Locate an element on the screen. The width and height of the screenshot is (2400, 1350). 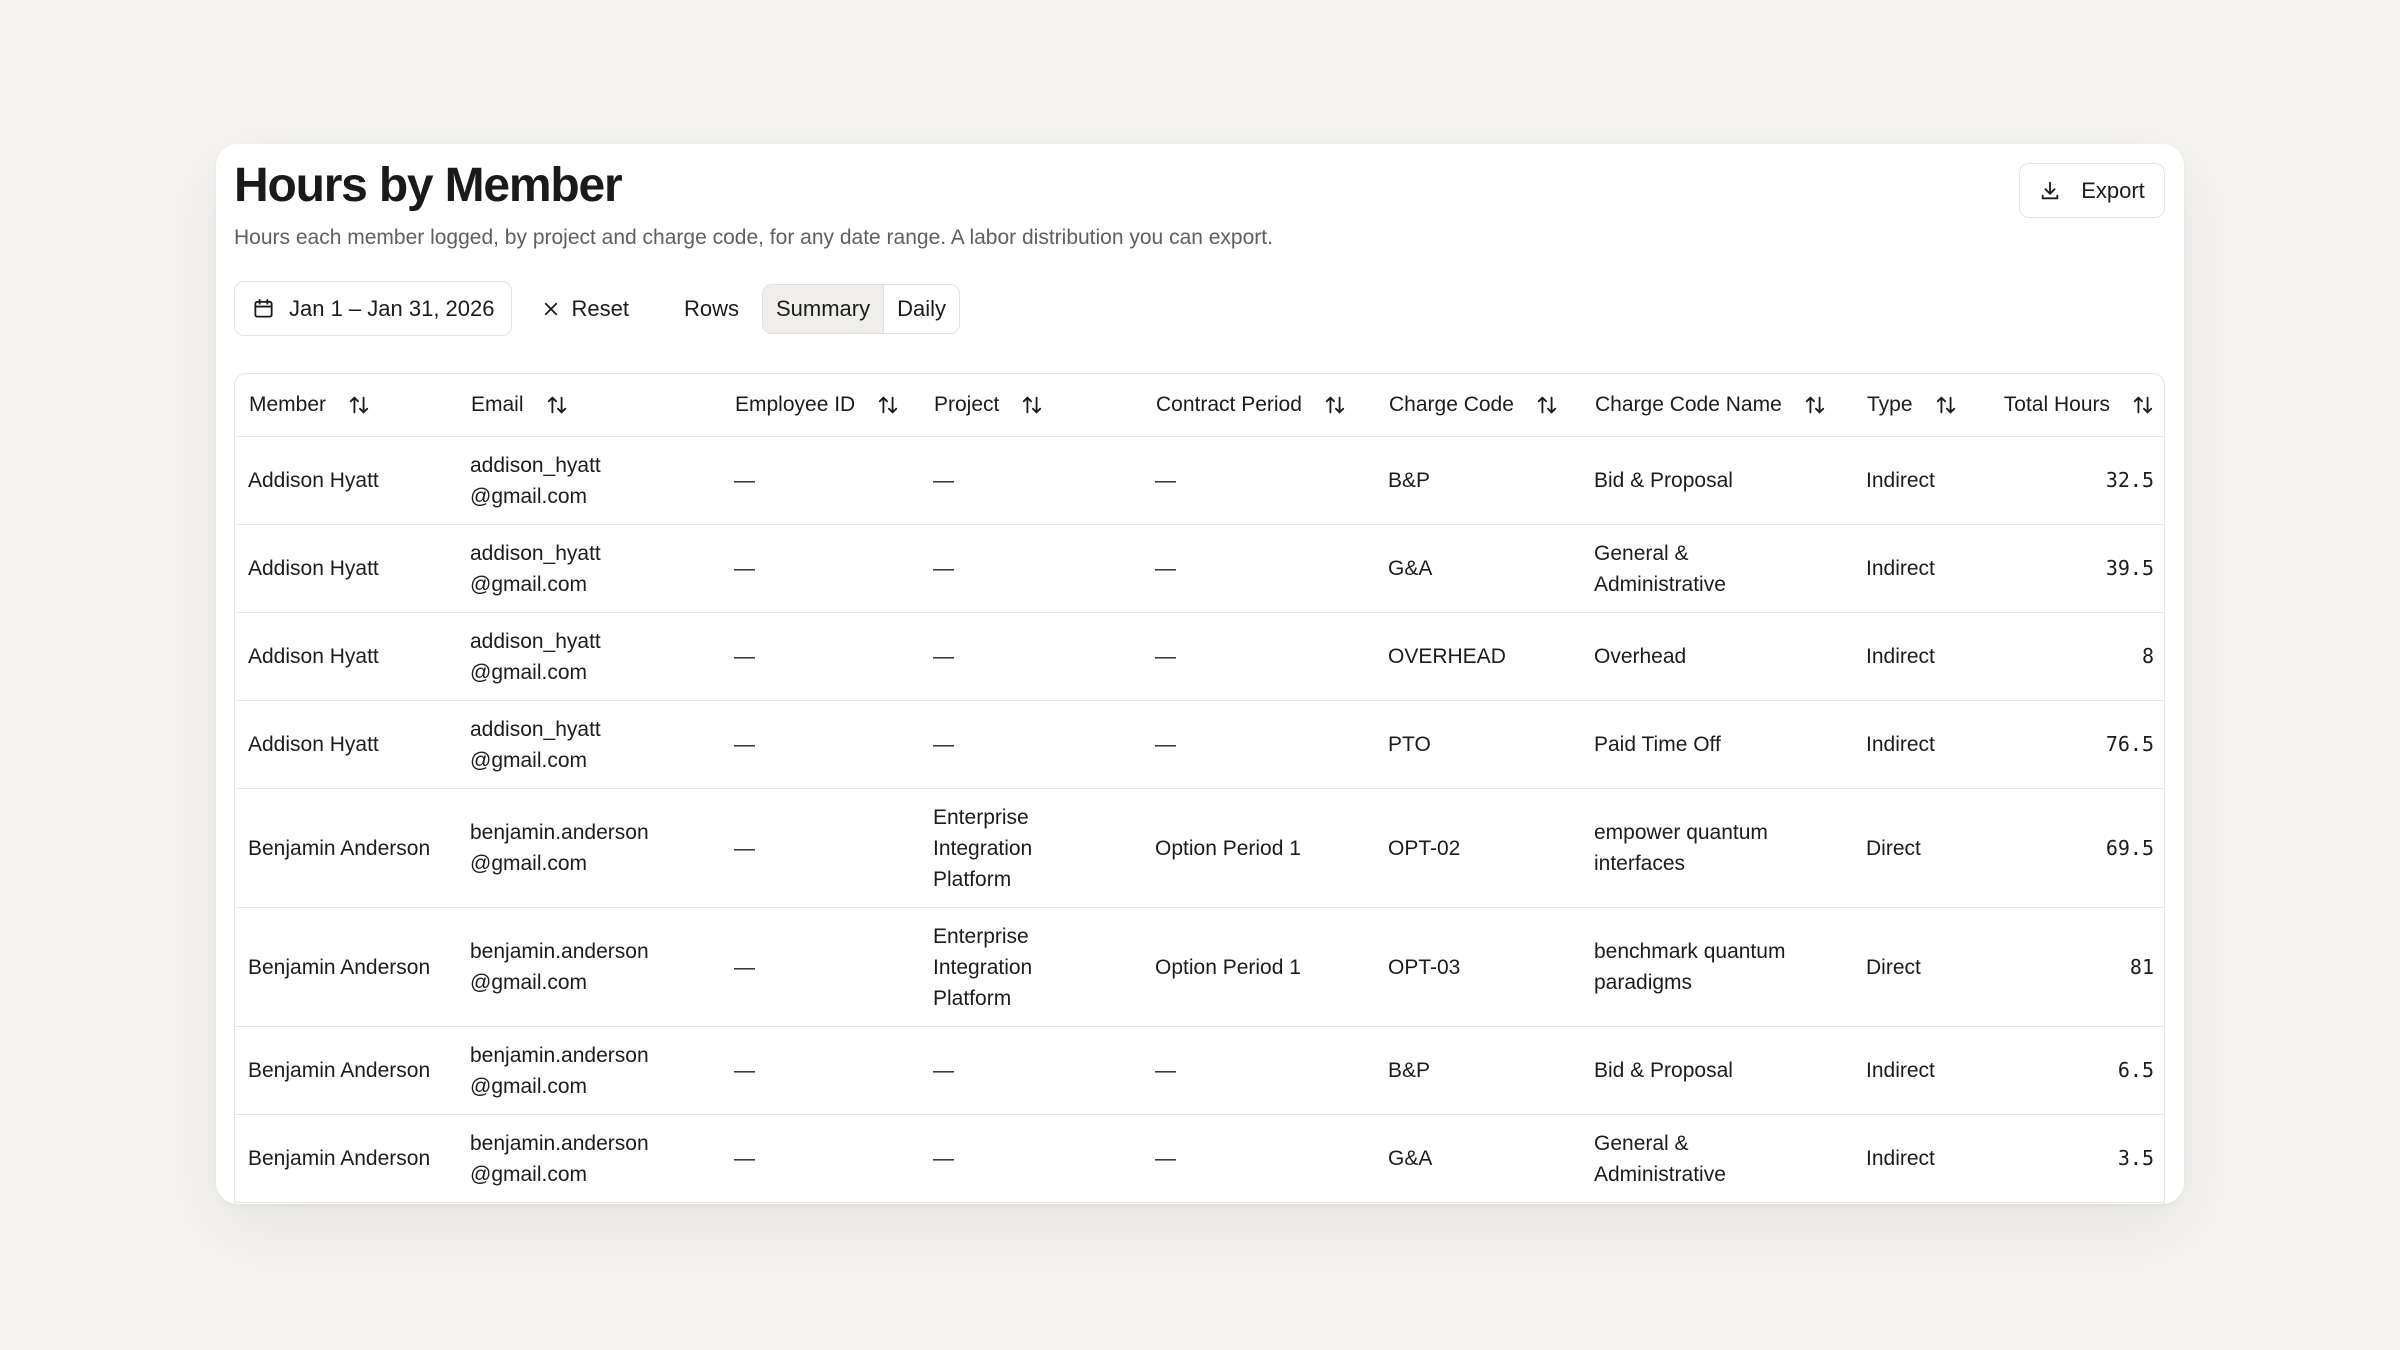
column-label: Type is located at coordinates (1890, 404).